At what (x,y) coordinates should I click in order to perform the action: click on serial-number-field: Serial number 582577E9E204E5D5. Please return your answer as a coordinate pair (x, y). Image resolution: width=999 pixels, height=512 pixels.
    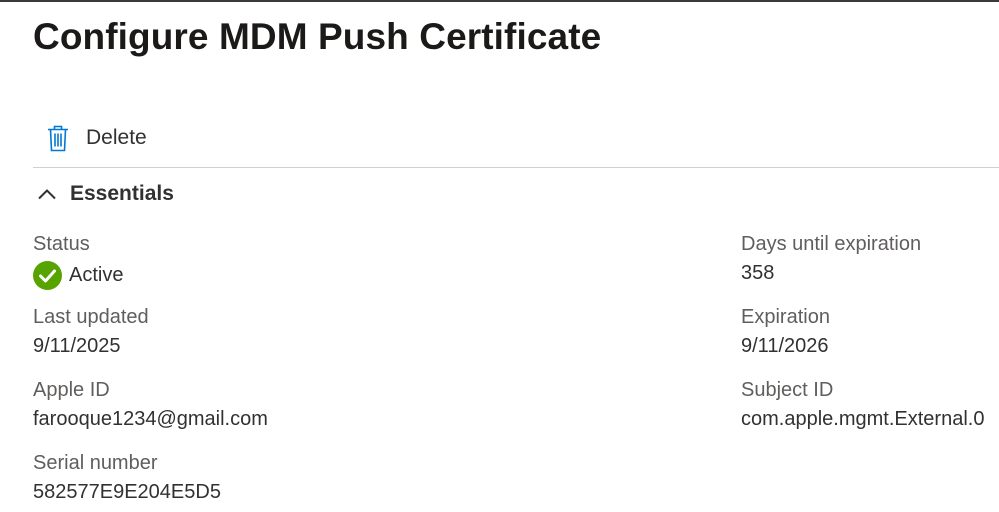
    Looking at the image, I should click on (127, 477).